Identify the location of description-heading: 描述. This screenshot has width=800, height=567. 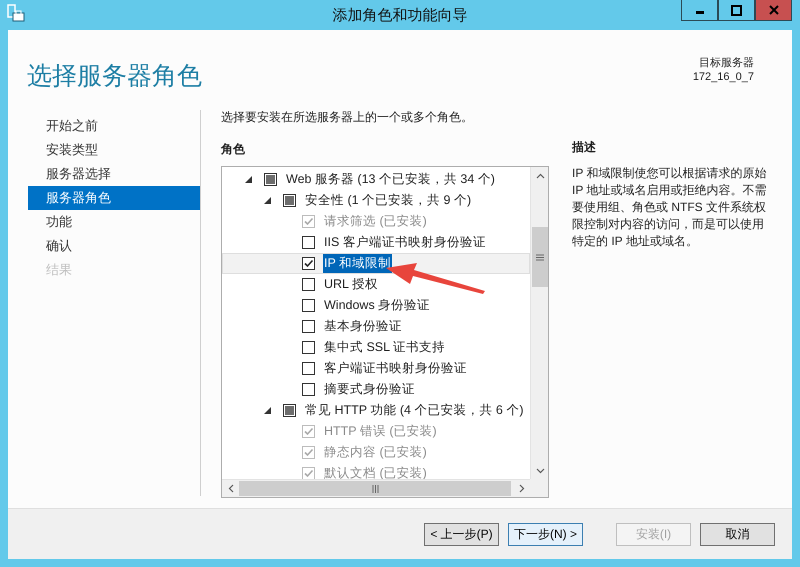
(584, 147).